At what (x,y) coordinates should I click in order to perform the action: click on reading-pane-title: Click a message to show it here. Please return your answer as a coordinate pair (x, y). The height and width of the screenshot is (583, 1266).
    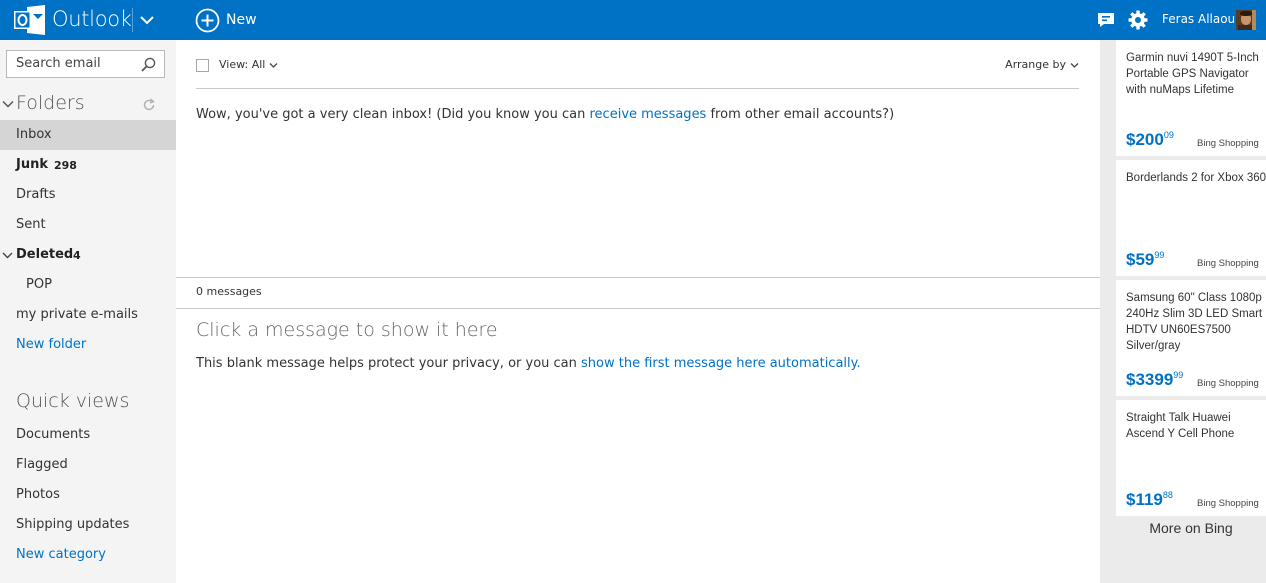
    Looking at the image, I should click on (347, 330).